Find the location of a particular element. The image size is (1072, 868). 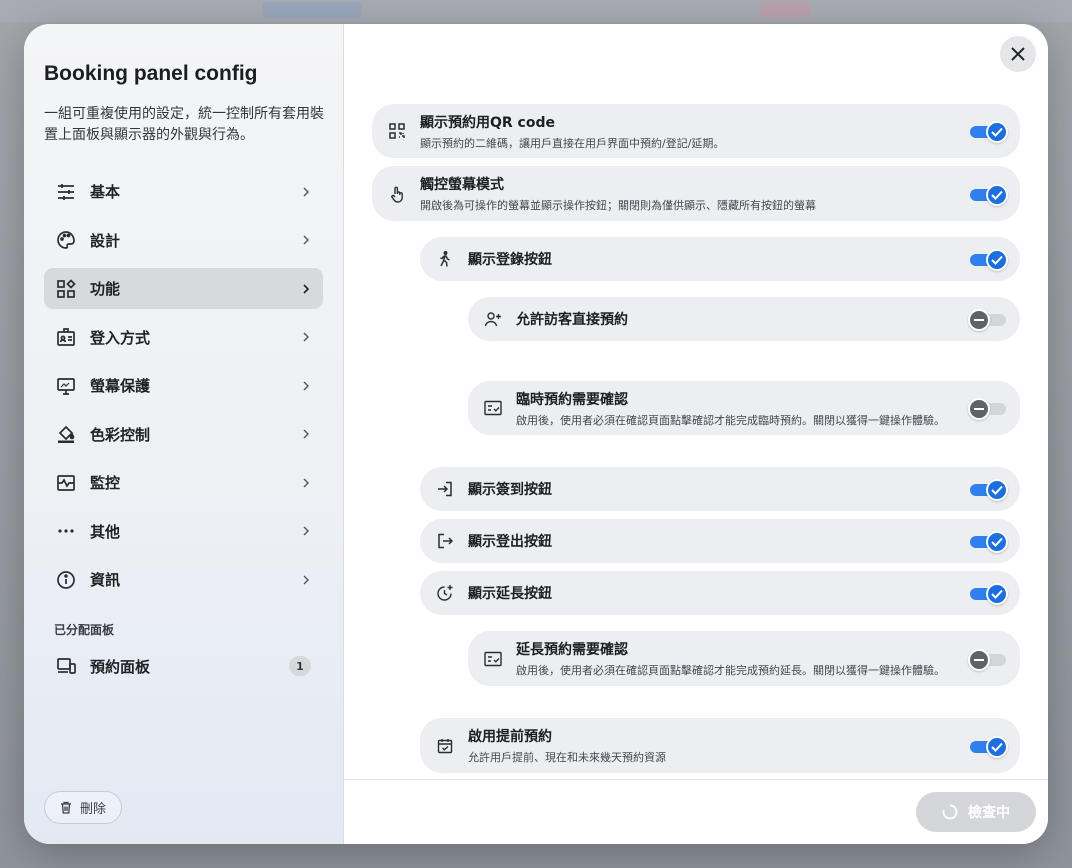

trash-icon is located at coordinates (65, 807).